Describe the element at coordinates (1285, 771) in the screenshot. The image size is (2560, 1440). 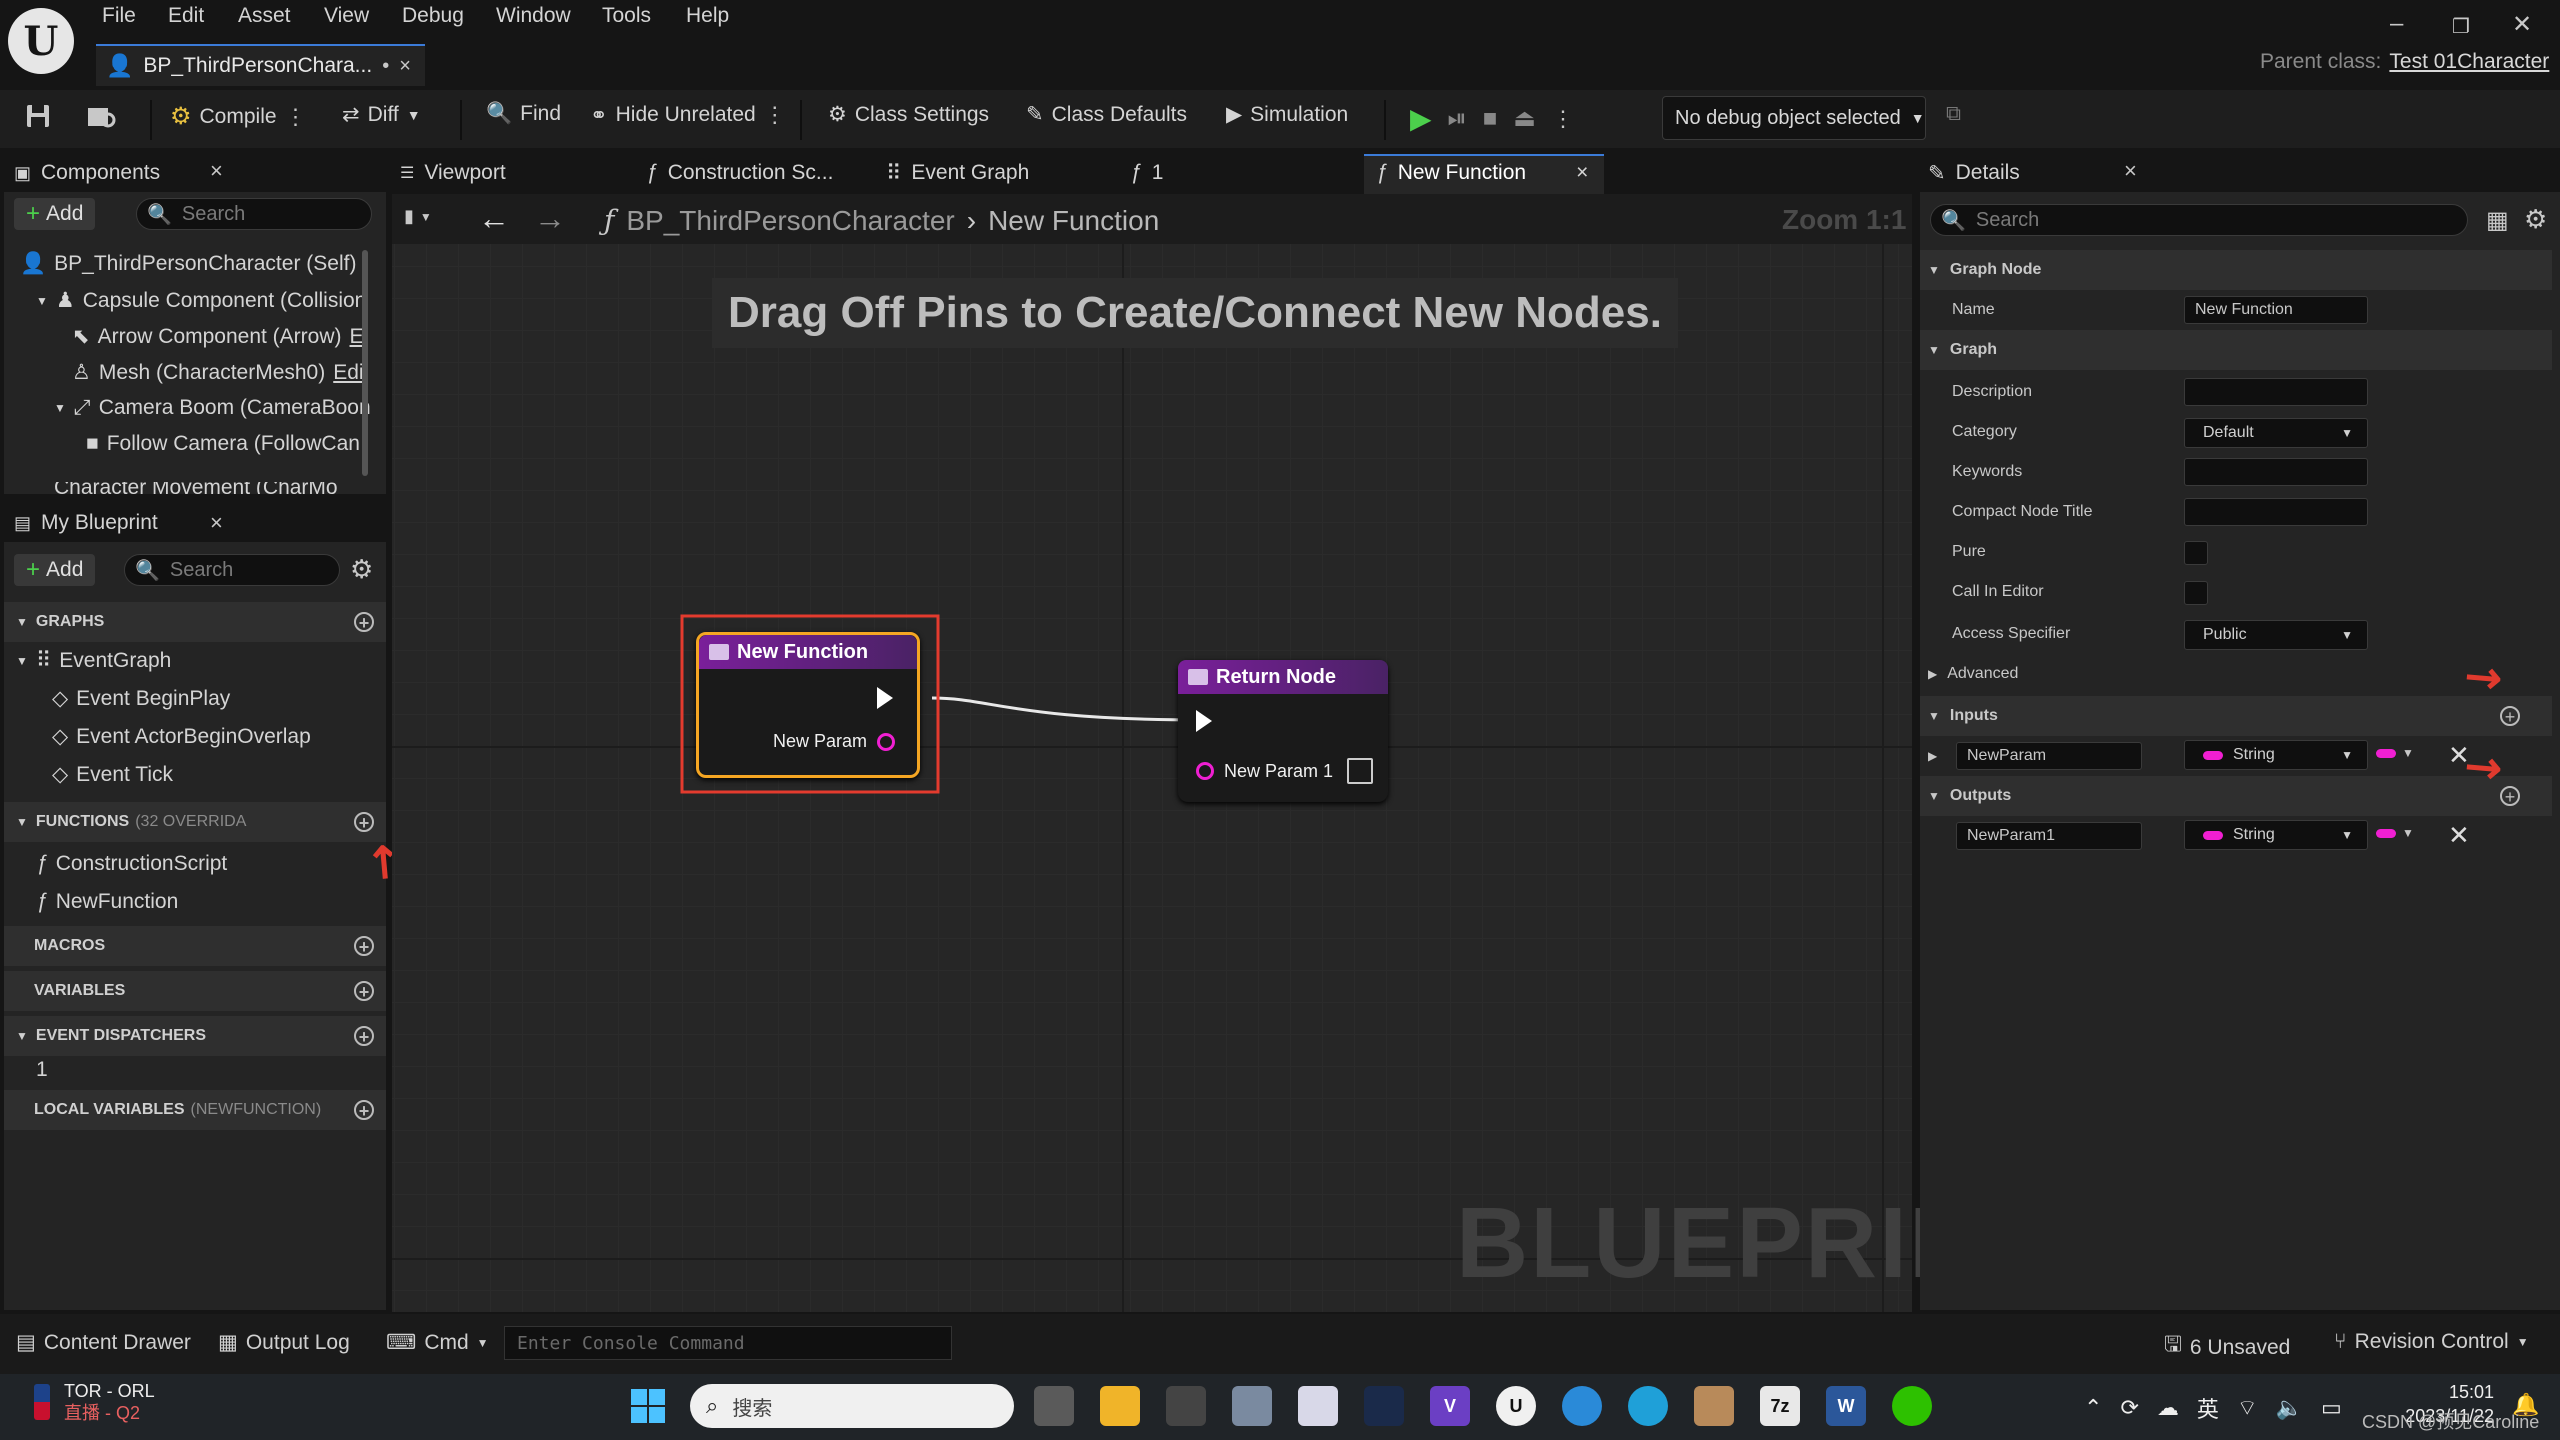
I see `return-param-pin: New Param 1` at that location.